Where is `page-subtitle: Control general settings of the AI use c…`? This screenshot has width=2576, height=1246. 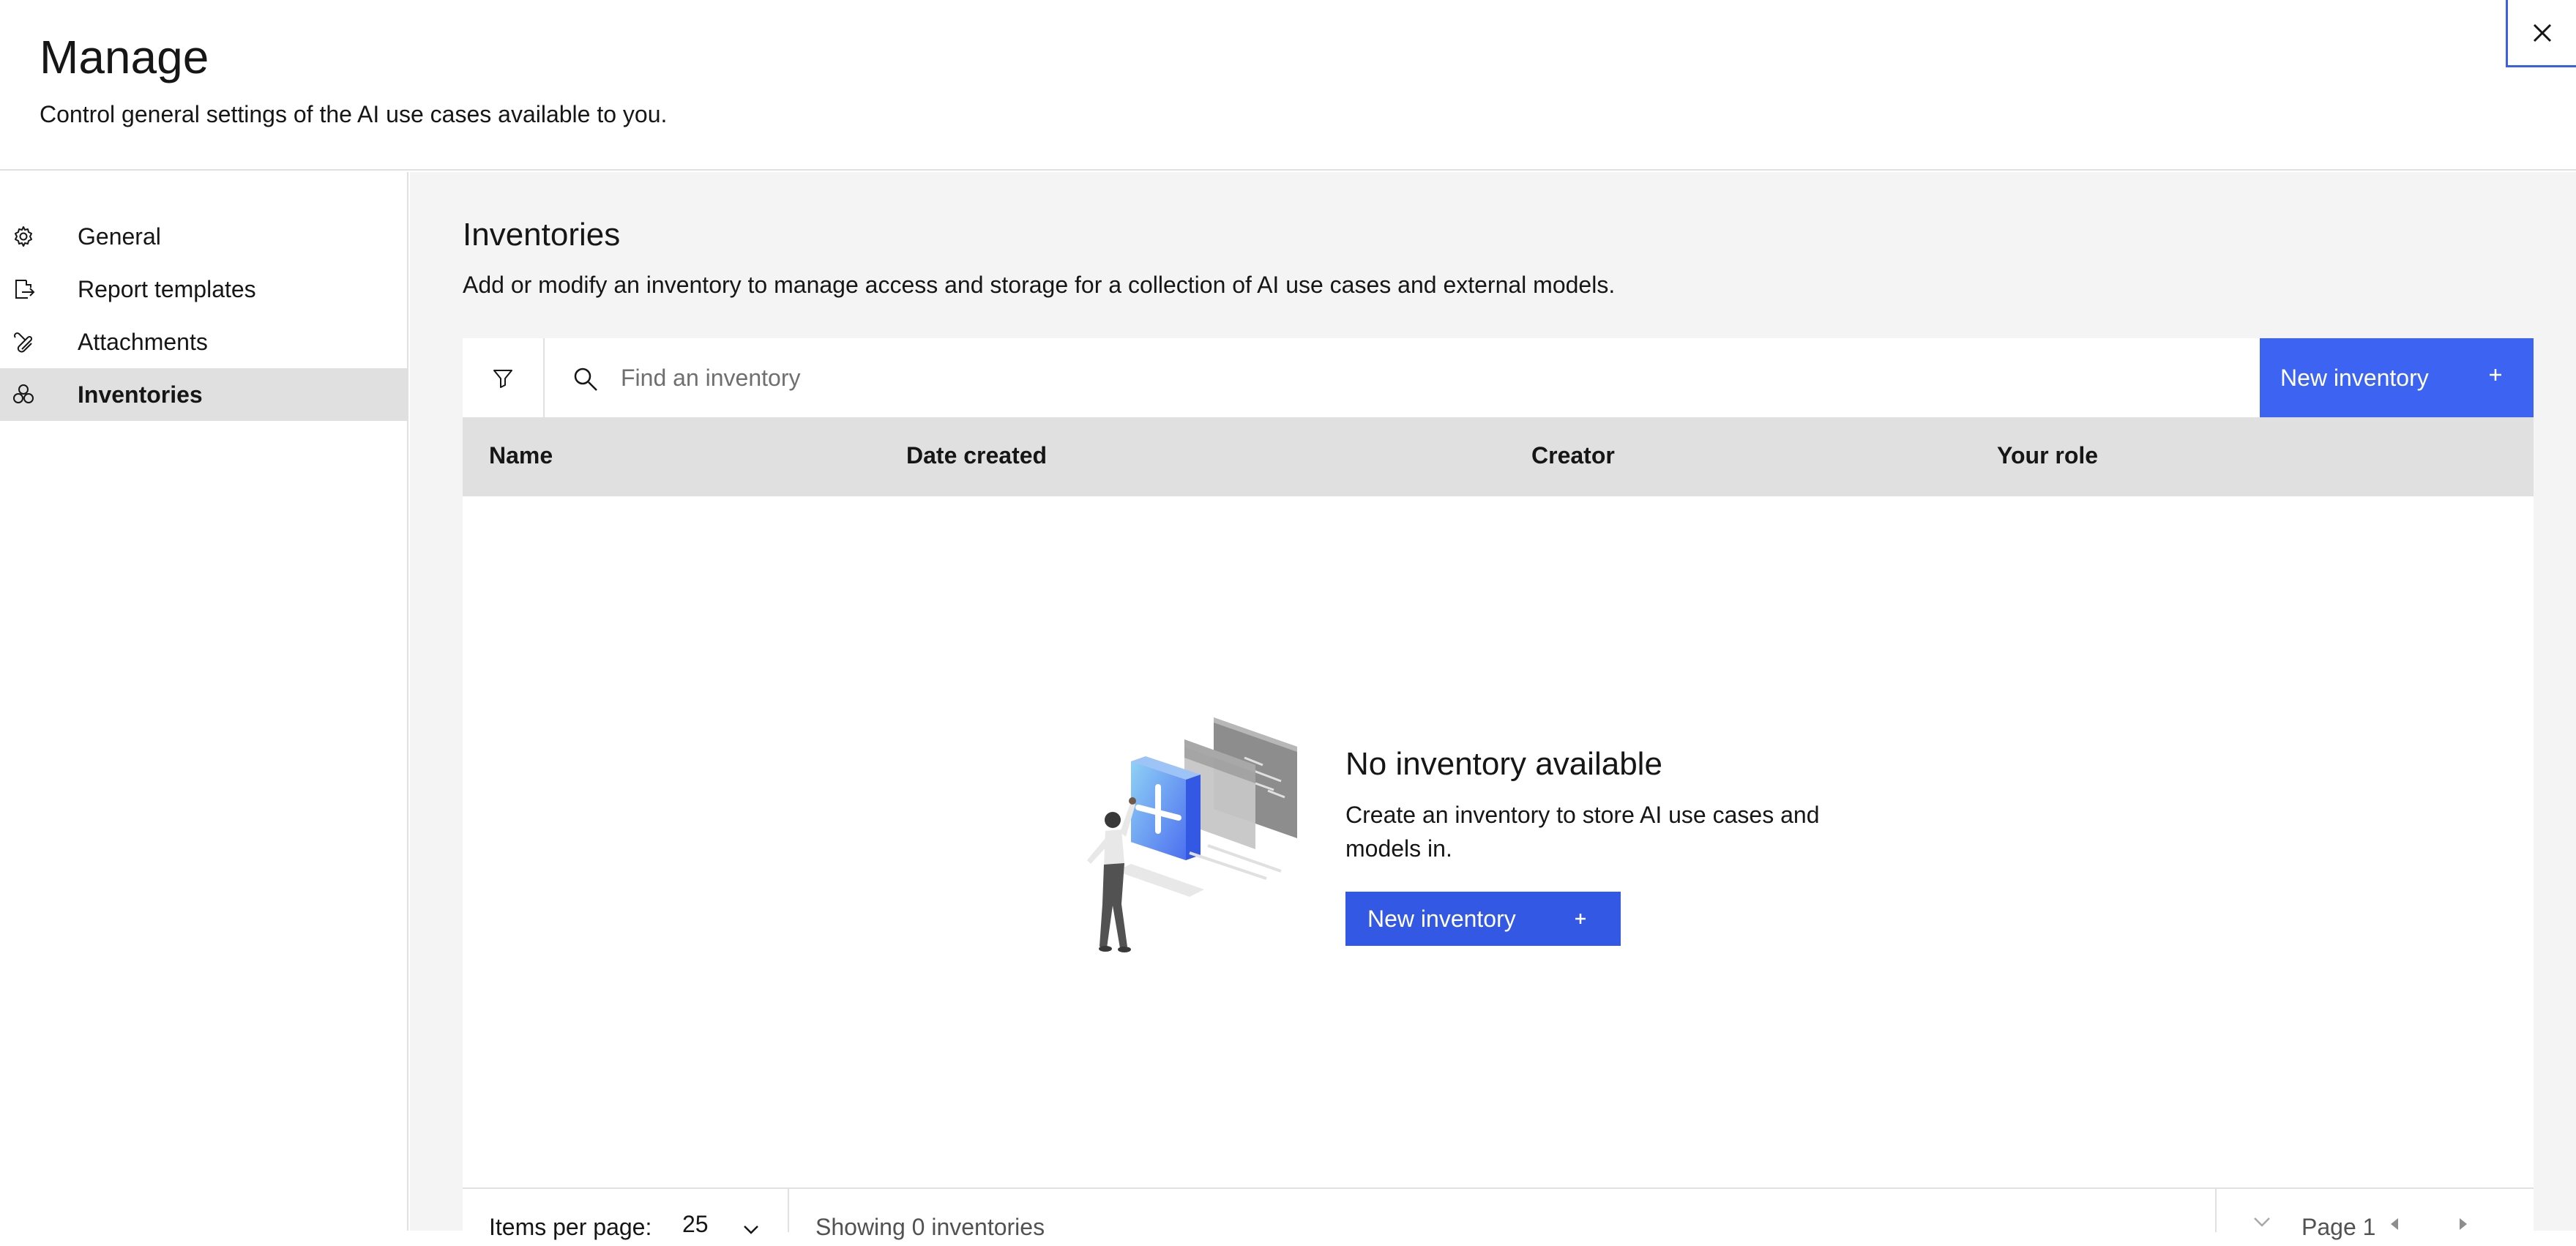
page-subtitle: Control general settings of the AI use c… is located at coordinates (354, 114).